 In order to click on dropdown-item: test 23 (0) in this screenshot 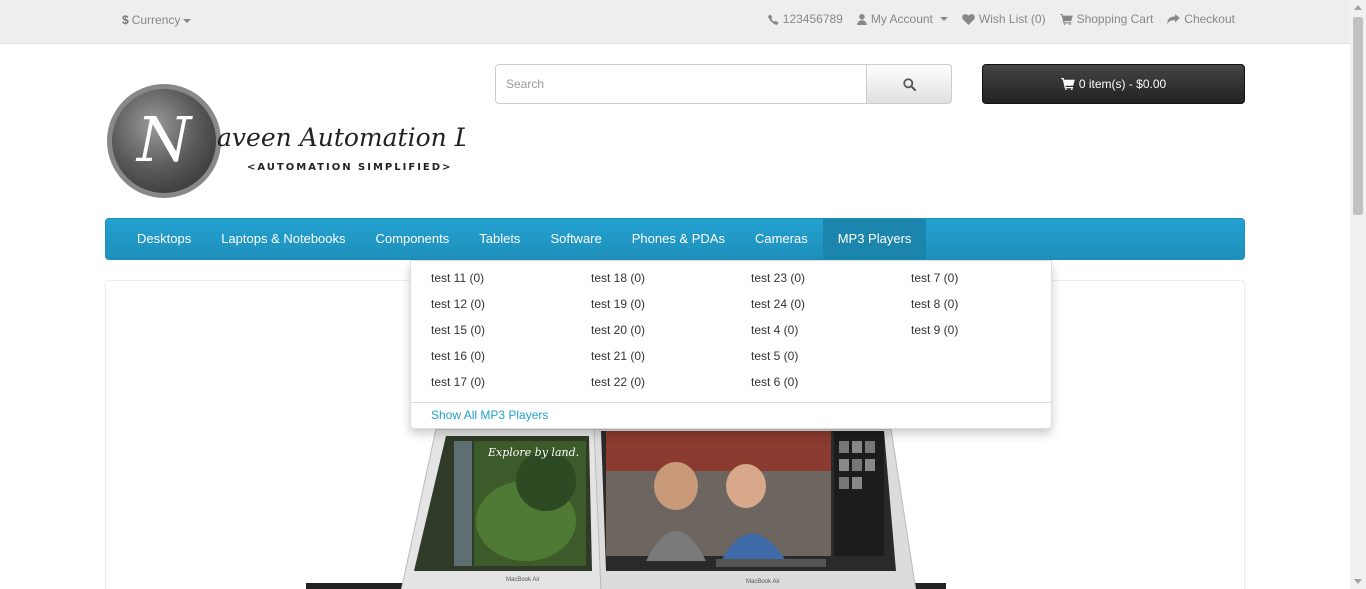, I will do `click(831, 279)`.